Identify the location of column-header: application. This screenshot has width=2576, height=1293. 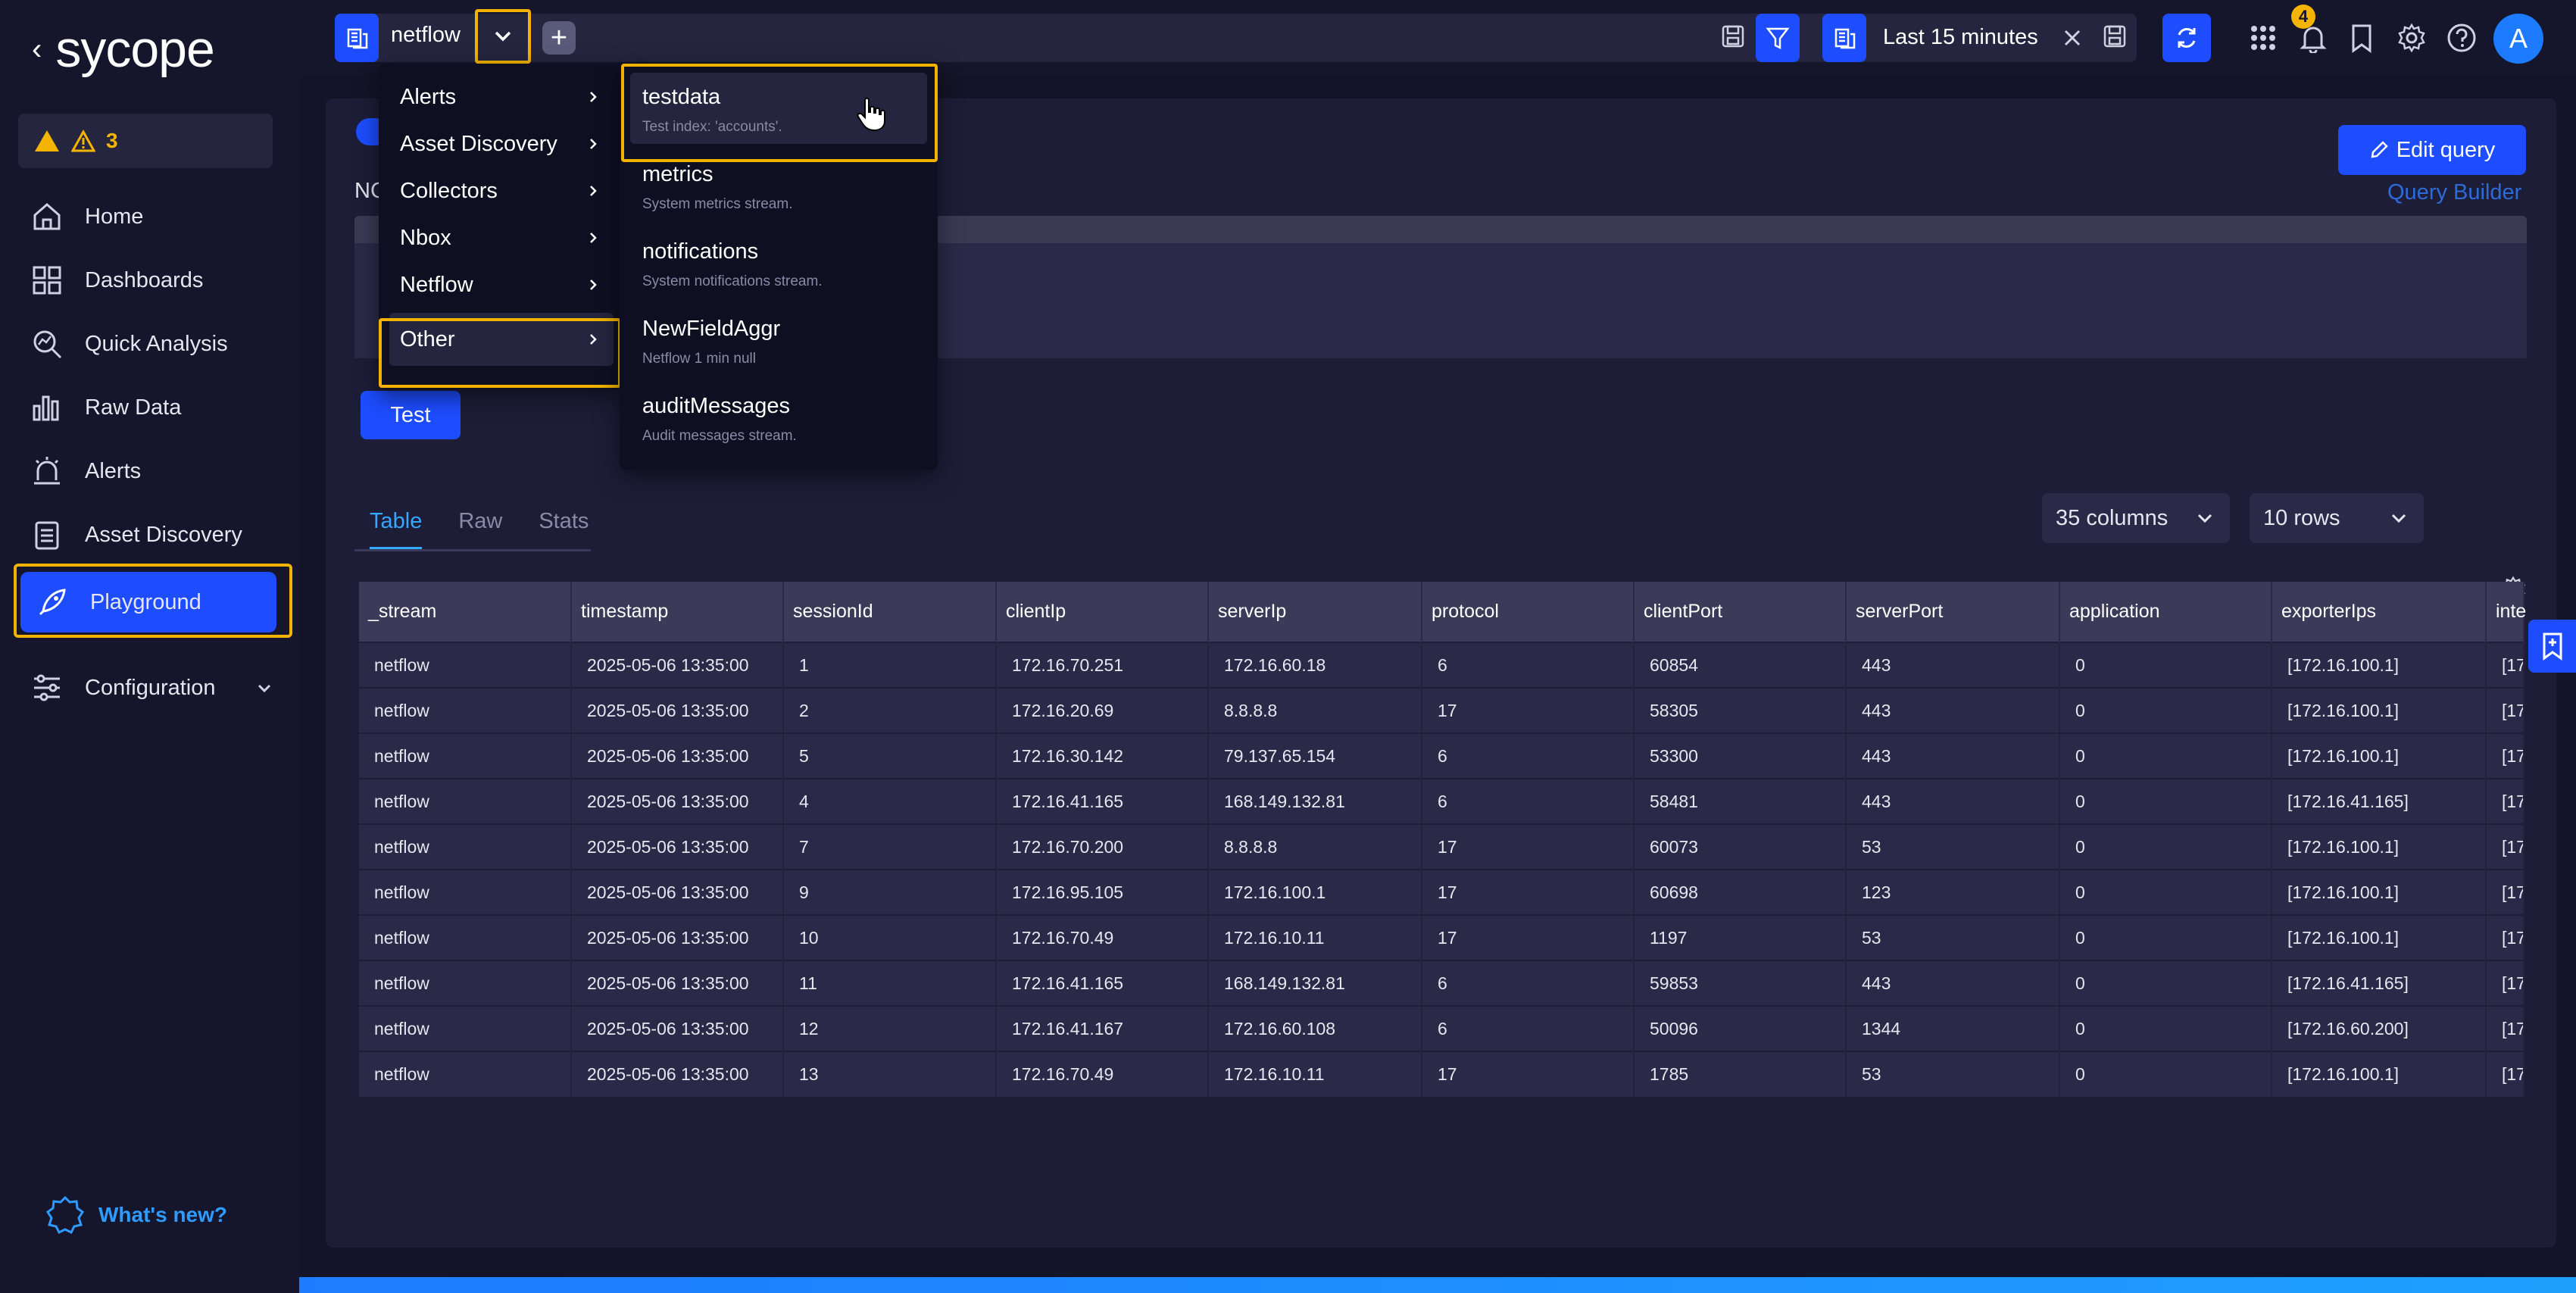
(2166, 612).